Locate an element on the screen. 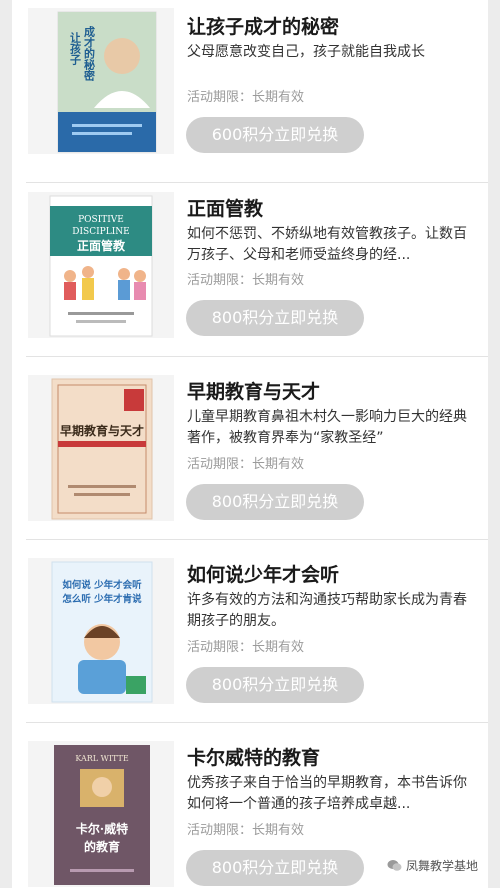  book-cover: 如何说 少年才会听 怎么听 少年才肯说 is located at coordinates (101, 631).